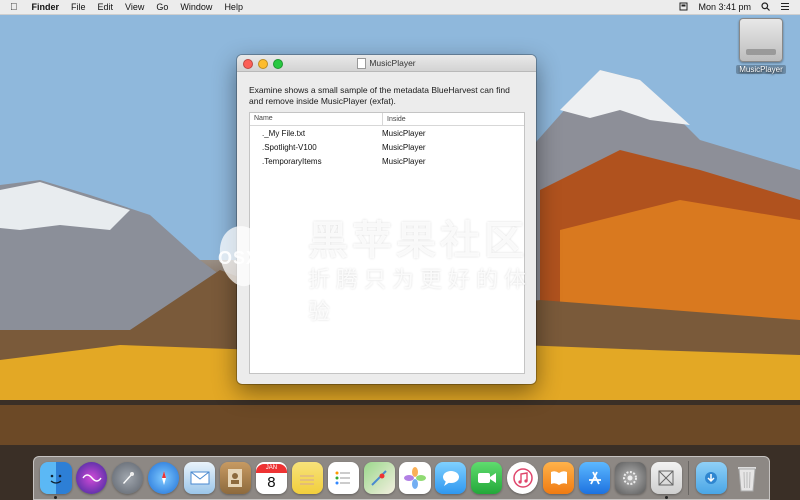 The width and height of the screenshot is (800, 500). Describe the element at coordinates (689, 478) in the screenshot. I see `dock-separator` at that location.